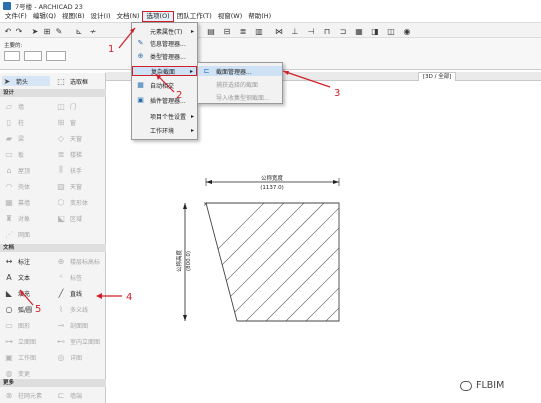  Describe the element at coordinates (337, 93) in the screenshot. I see `annotation-number-3: 3` at that location.